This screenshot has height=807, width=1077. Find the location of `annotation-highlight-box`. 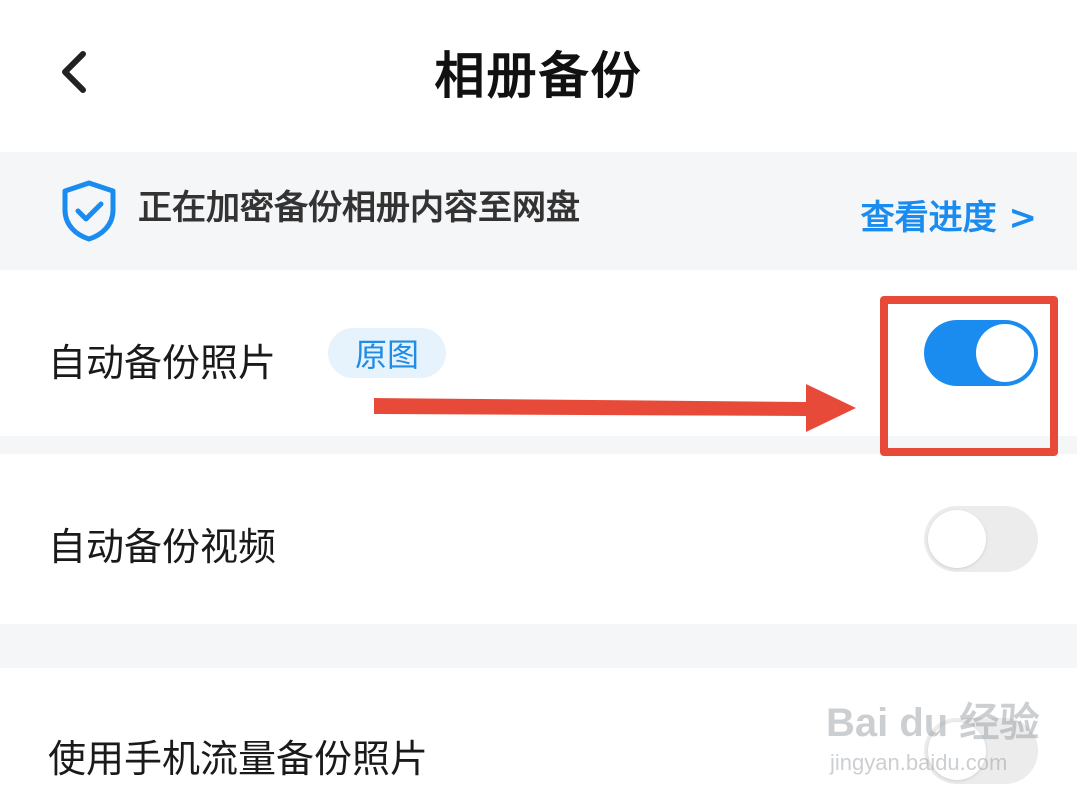

annotation-highlight-box is located at coordinates (969, 376).